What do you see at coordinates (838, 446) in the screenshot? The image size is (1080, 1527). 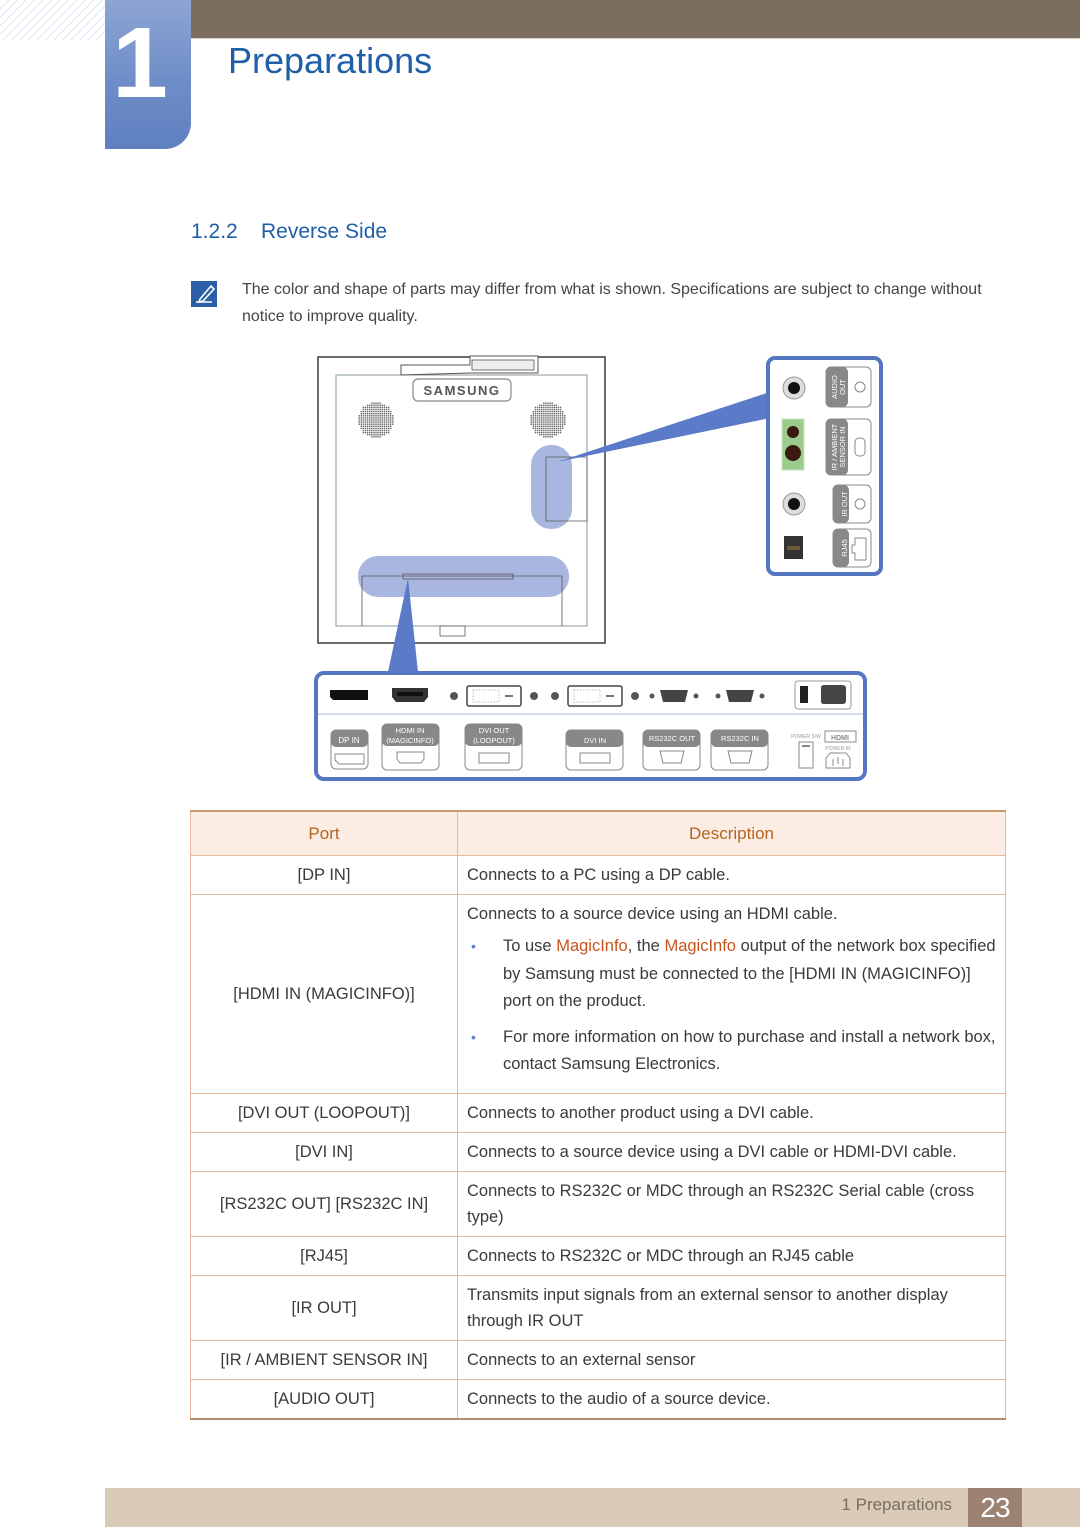 I see `svg-text: IR / AMBIENTSENSOR IN` at bounding box center [838, 446].